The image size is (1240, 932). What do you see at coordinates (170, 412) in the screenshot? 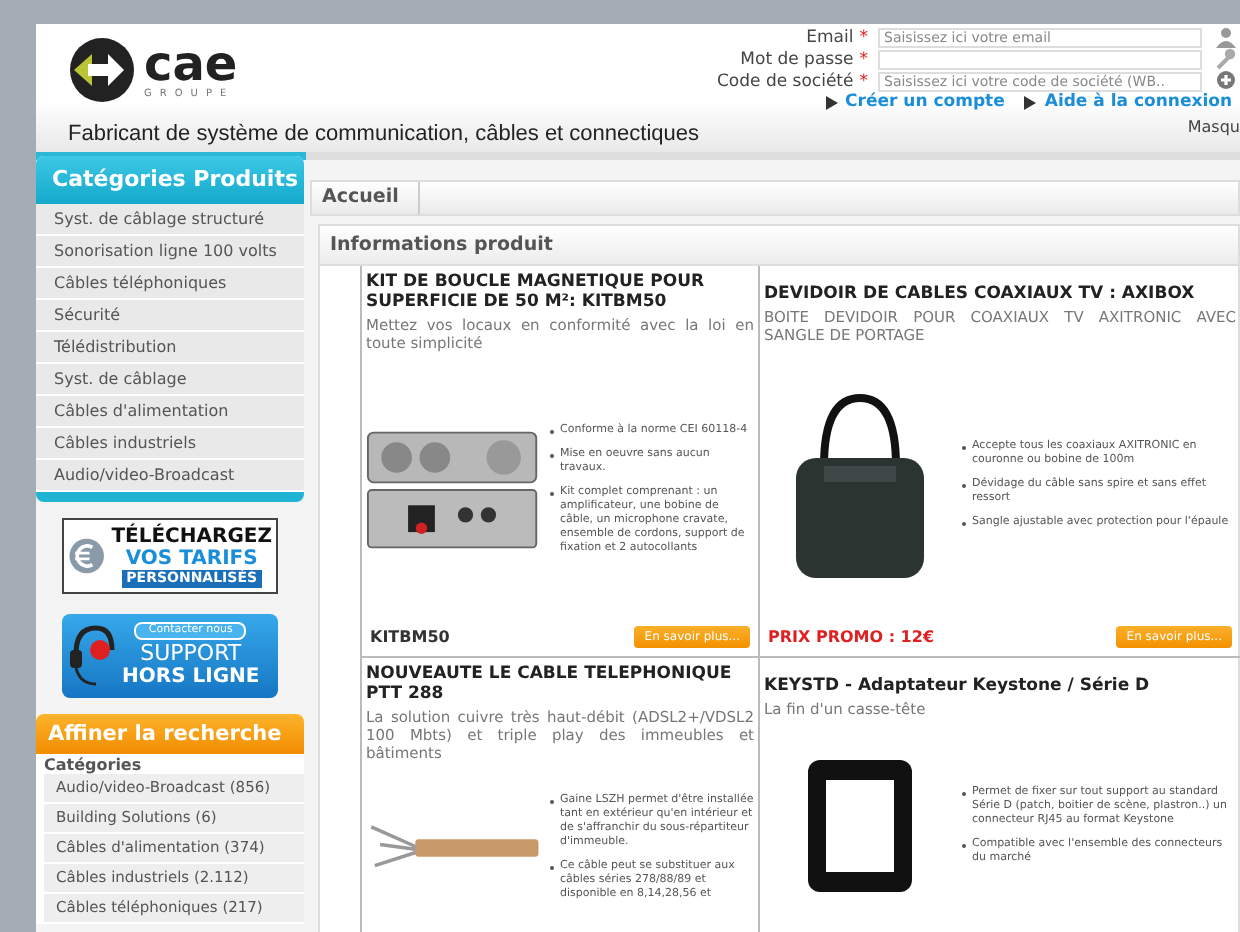
I see `category-item: Câbles d'alimentation` at bounding box center [170, 412].